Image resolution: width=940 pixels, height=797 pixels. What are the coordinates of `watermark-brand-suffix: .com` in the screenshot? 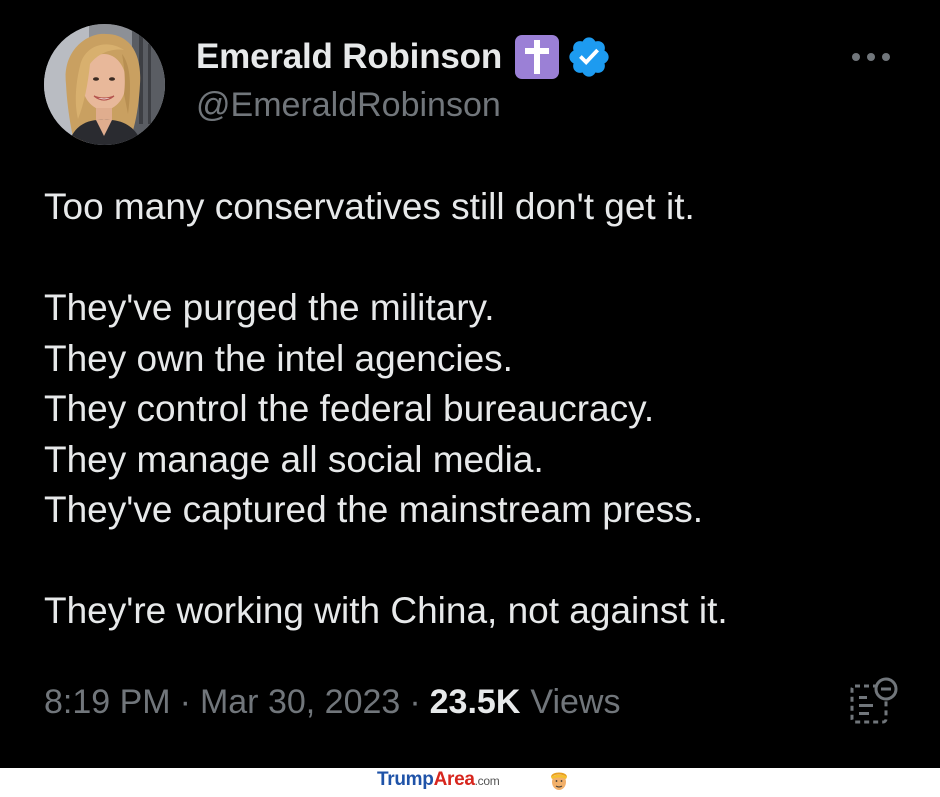 It's located at (487, 781).